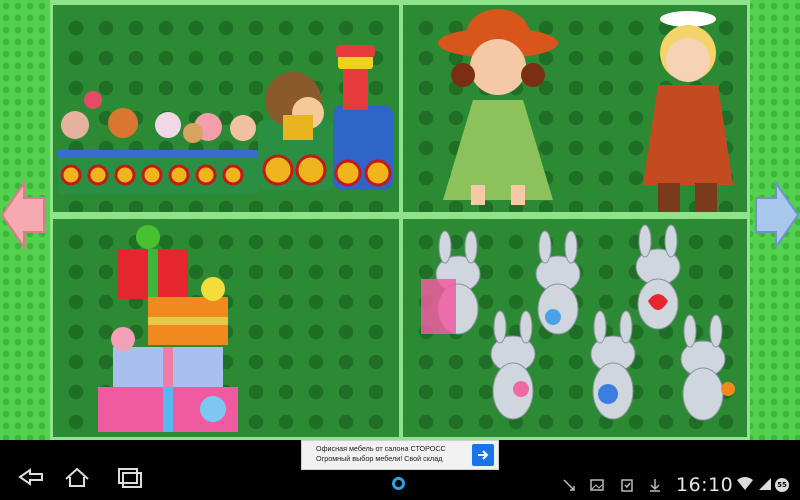 The image size is (800, 500). I want to click on home-icon, so click(77, 477).